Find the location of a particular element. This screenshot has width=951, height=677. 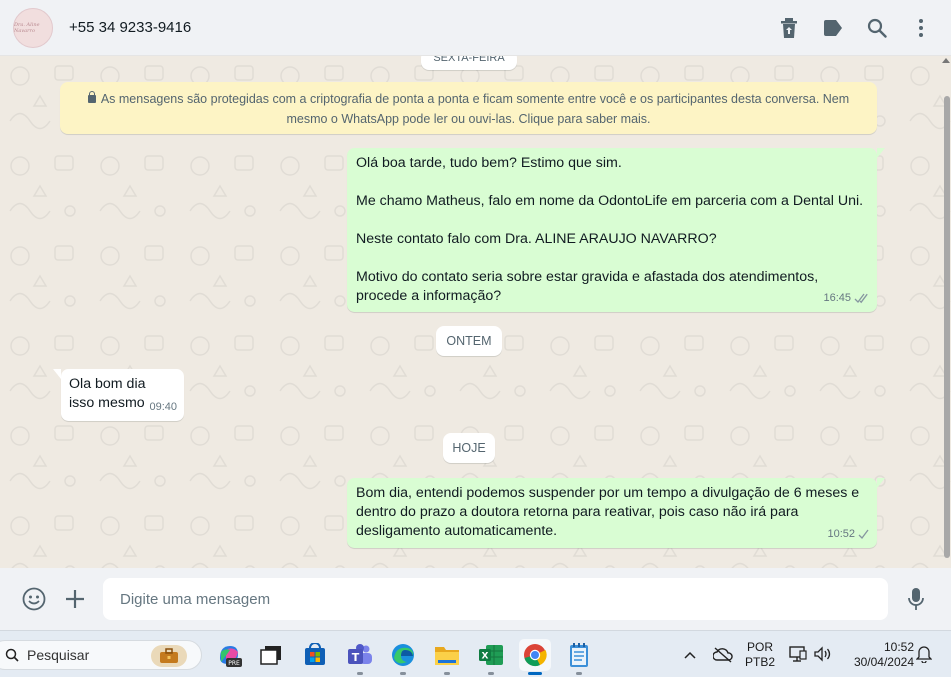

teams-icon: T is located at coordinates (360, 657).